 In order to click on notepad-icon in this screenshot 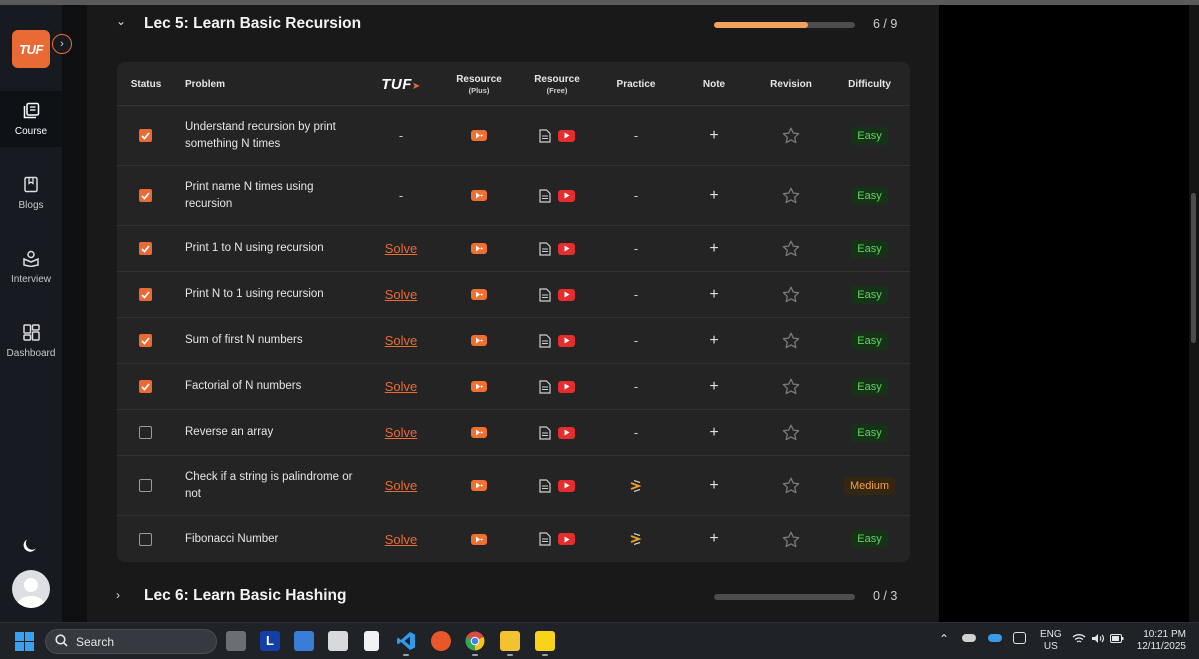, I will do `click(371, 641)`.